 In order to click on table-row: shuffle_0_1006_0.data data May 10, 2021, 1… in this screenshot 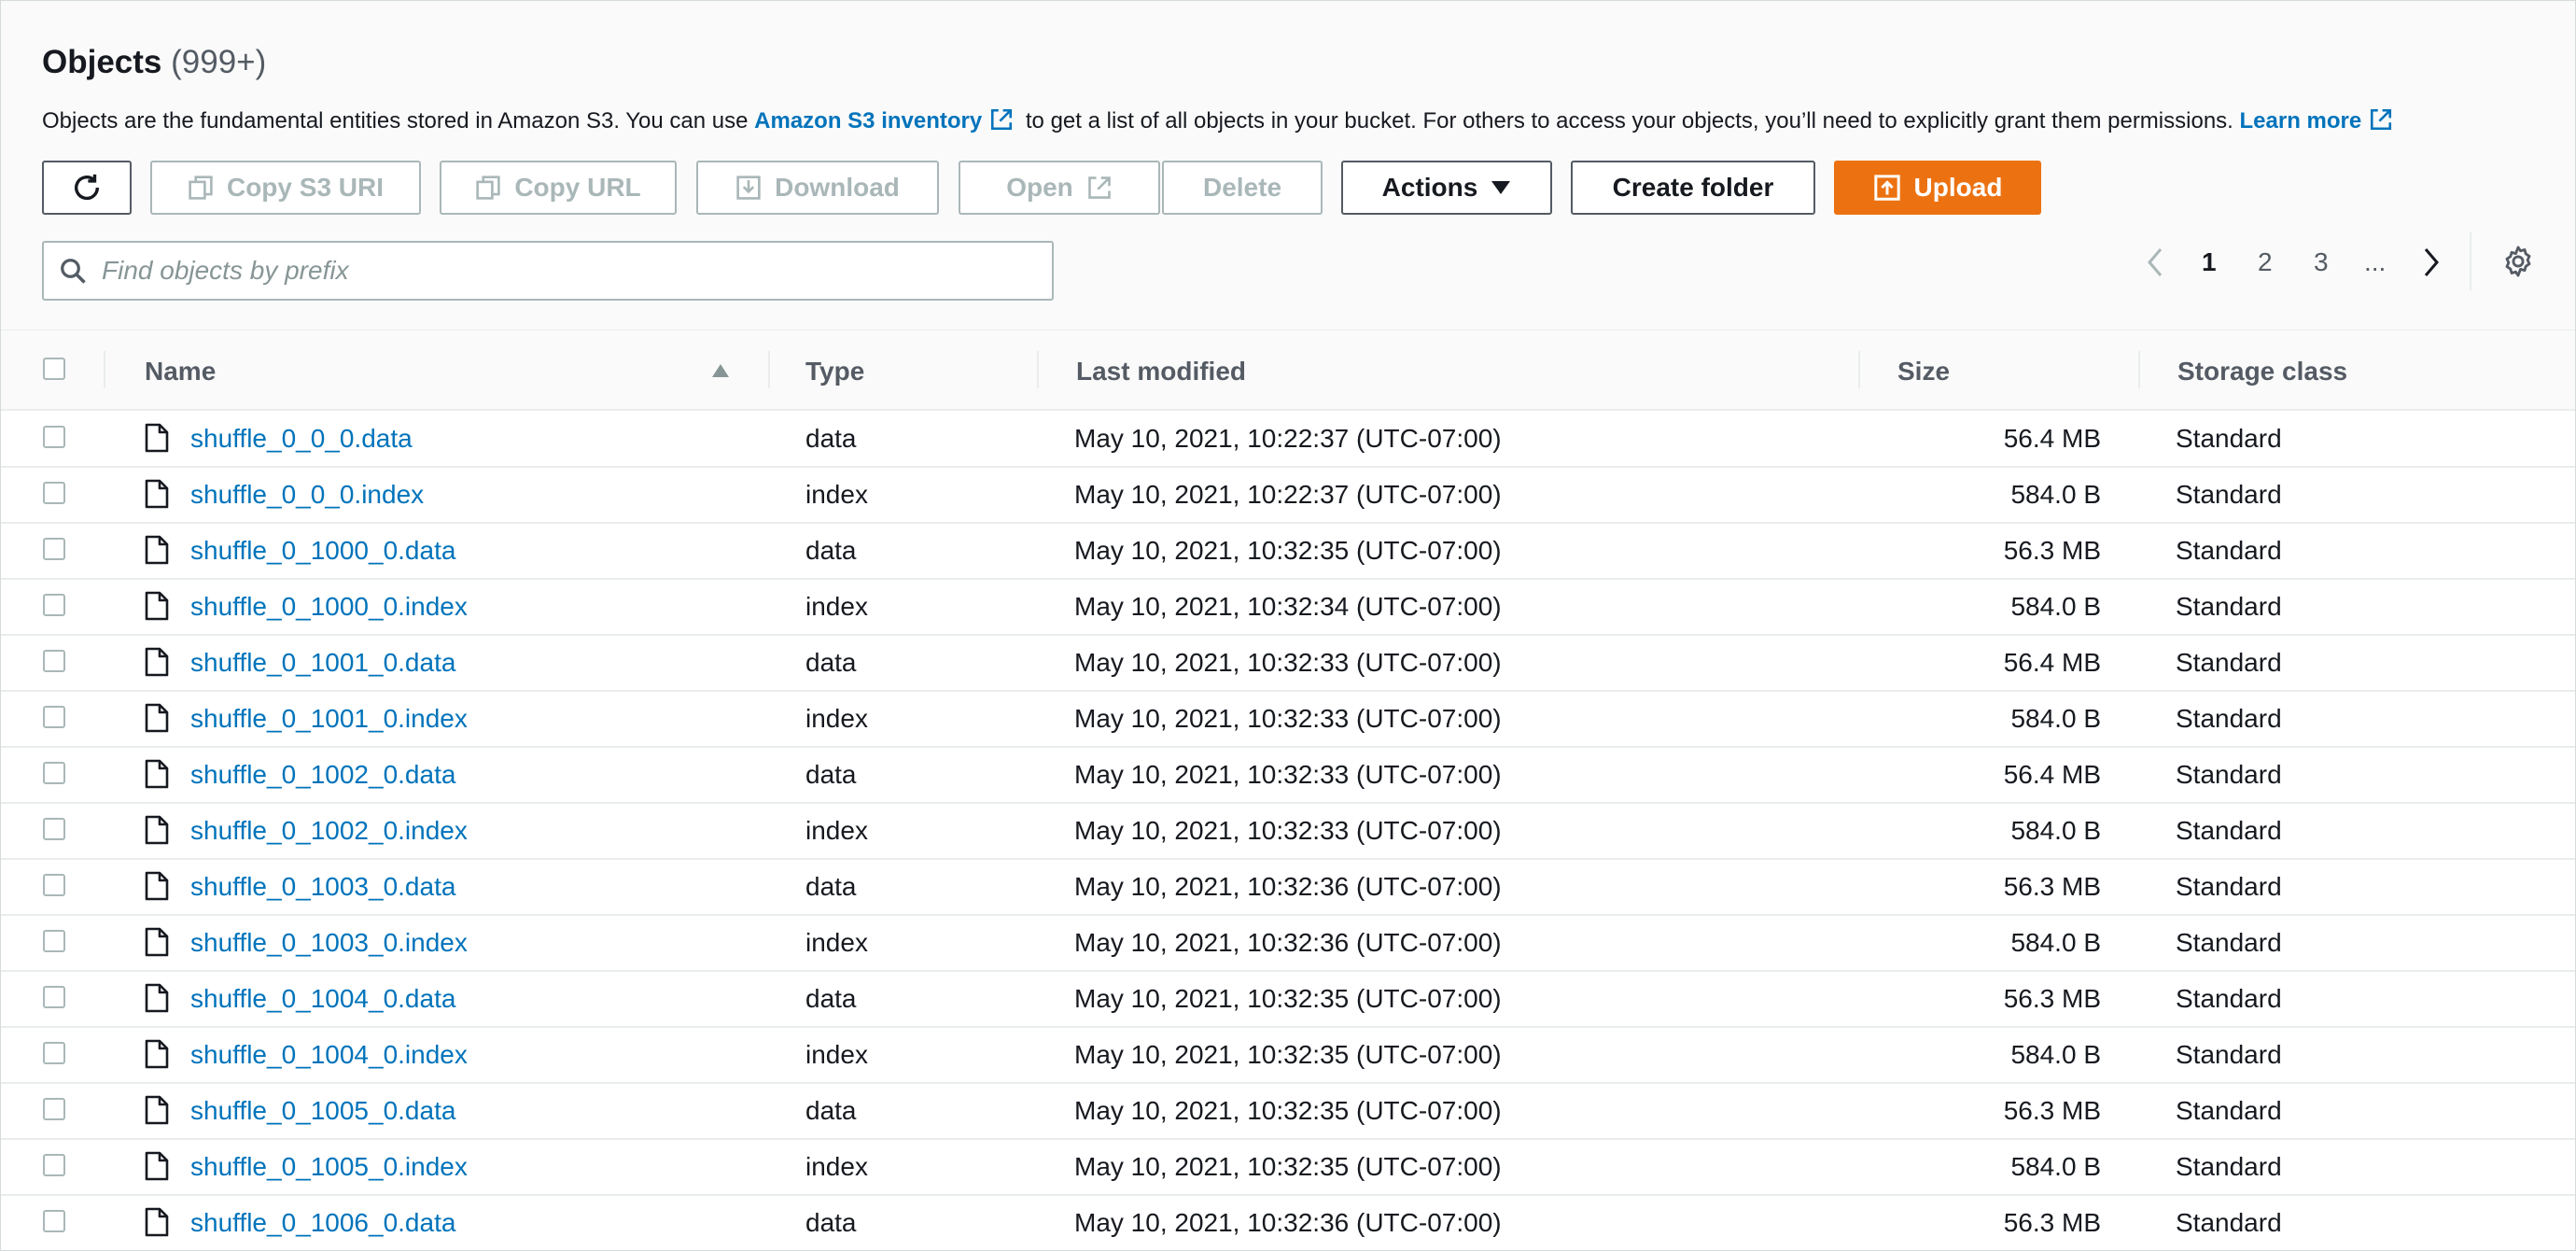, I will do `click(1288, 1222)`.